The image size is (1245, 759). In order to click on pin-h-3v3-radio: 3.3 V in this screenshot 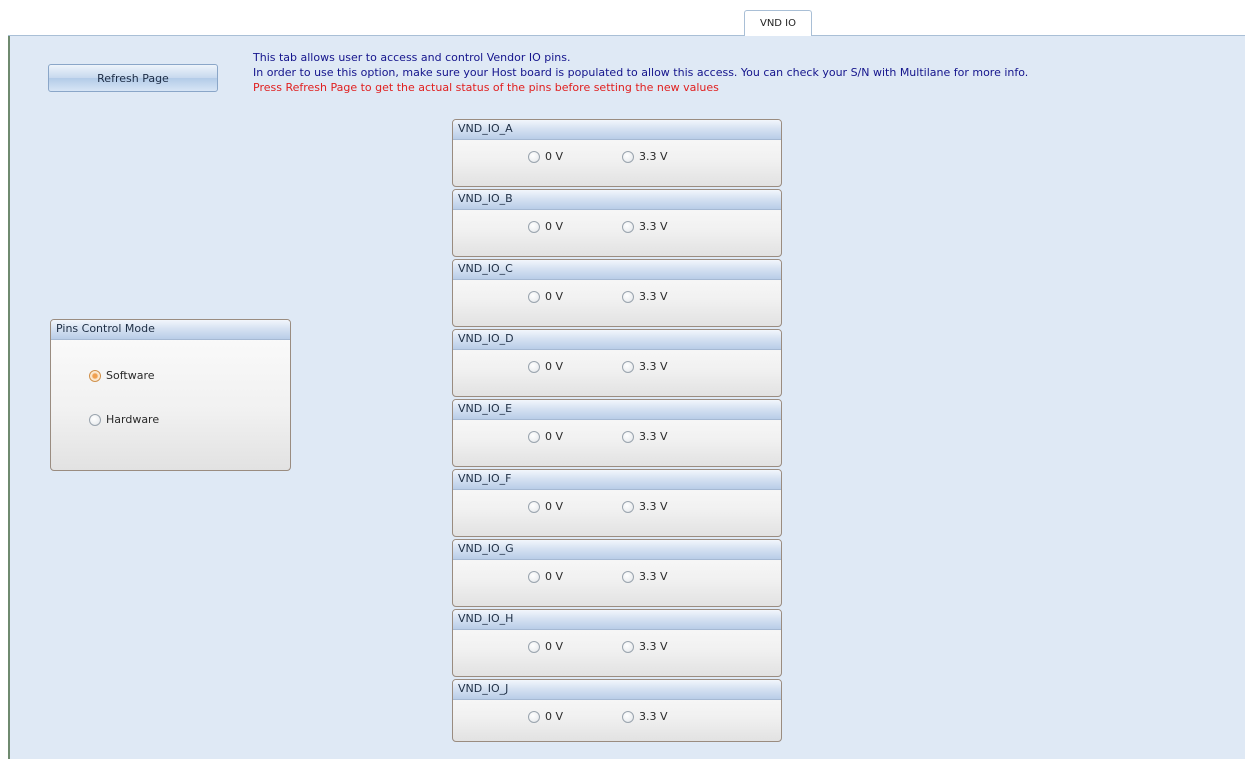, I will do `click(645, 646)`.